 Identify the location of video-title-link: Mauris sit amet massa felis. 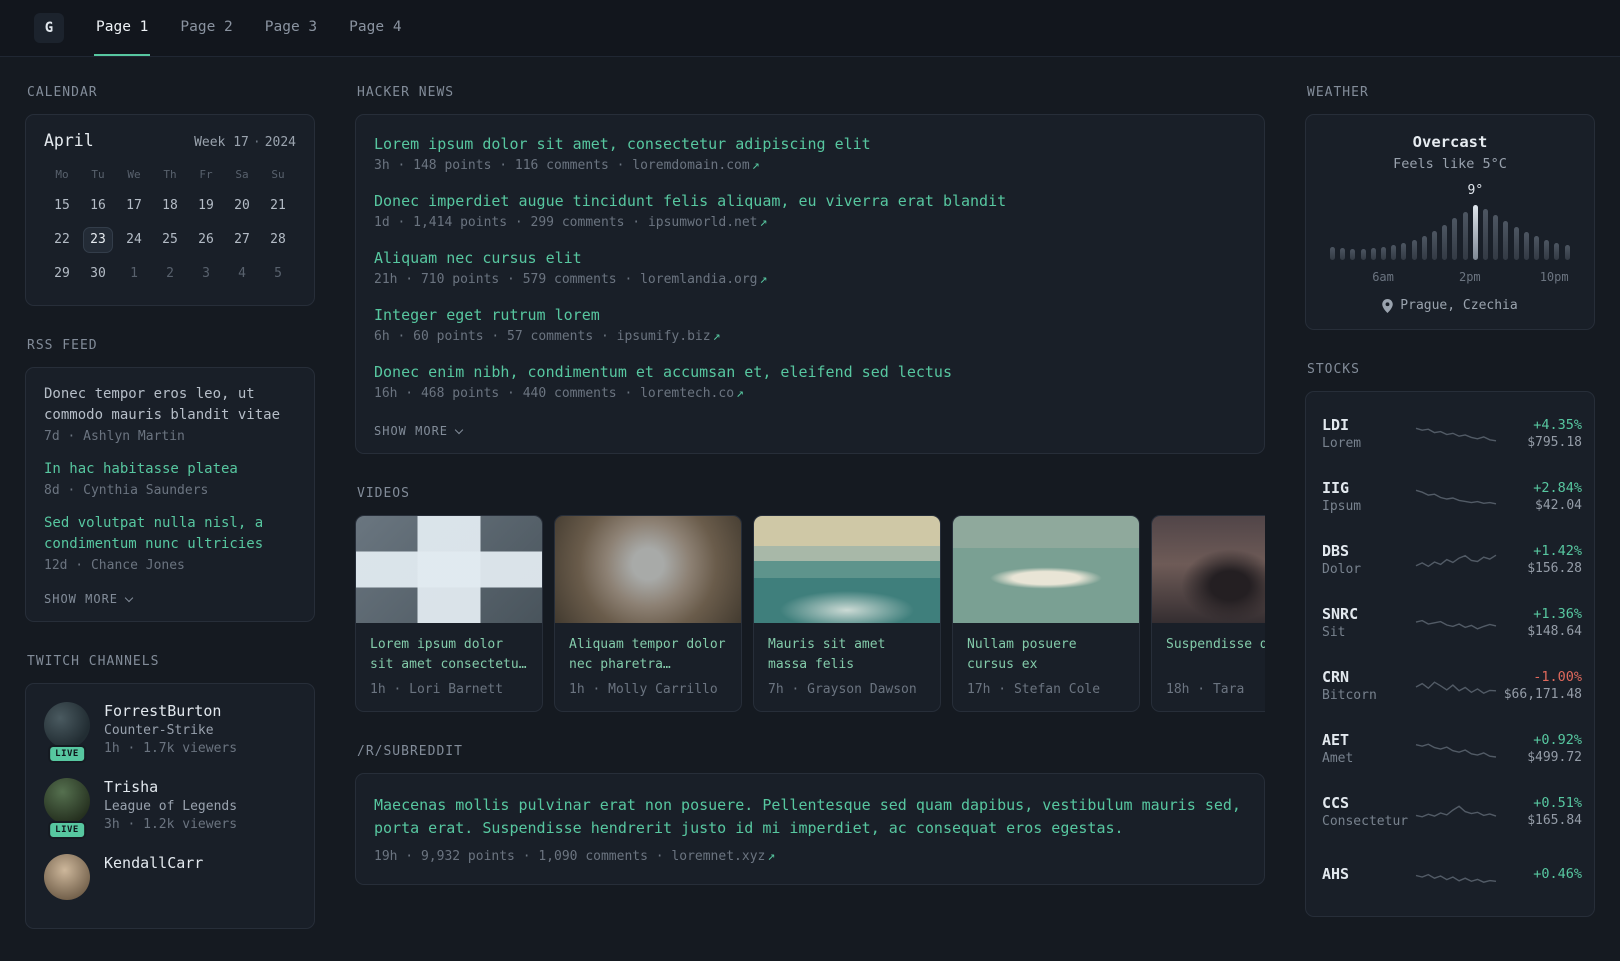
(847, 655).